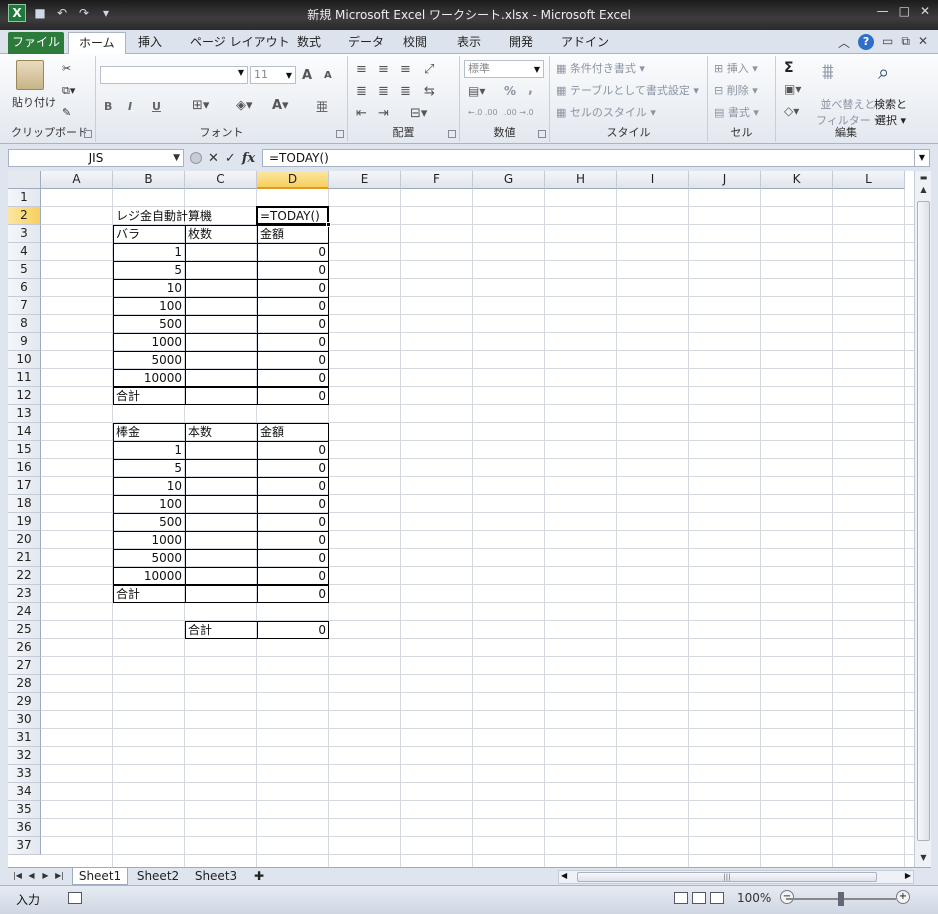 The image size is (938, 914). Describe the element at coordinates (200, 105) in the screenshot. I see `borders-icon: ⊞▾` at that location.